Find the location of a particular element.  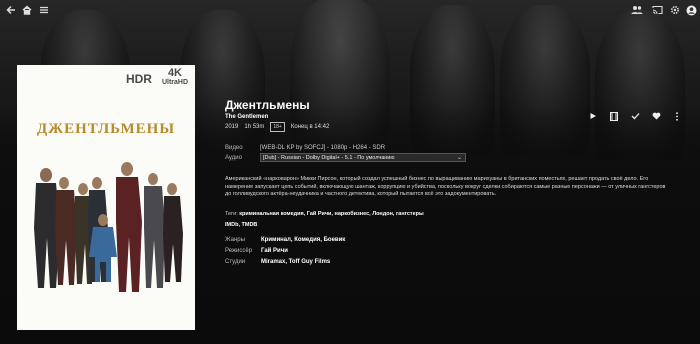

top-bar is located at coordinates (350, 10).